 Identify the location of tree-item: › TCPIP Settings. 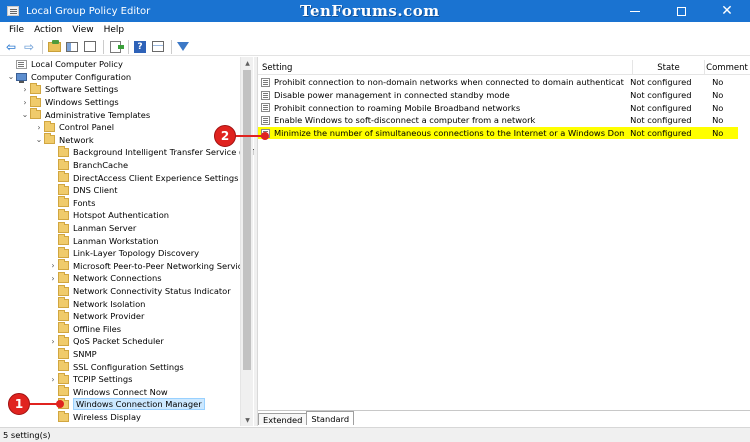
(90, 379).